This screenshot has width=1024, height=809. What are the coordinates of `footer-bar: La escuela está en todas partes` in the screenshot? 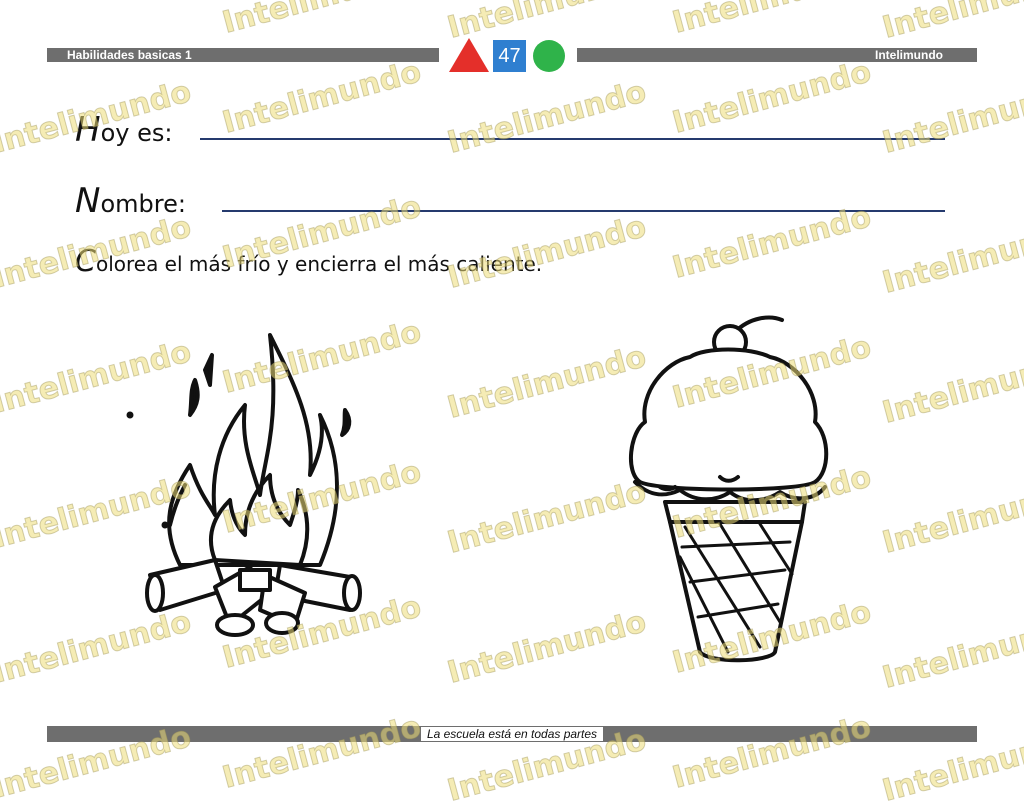 It's located at (512, 734).